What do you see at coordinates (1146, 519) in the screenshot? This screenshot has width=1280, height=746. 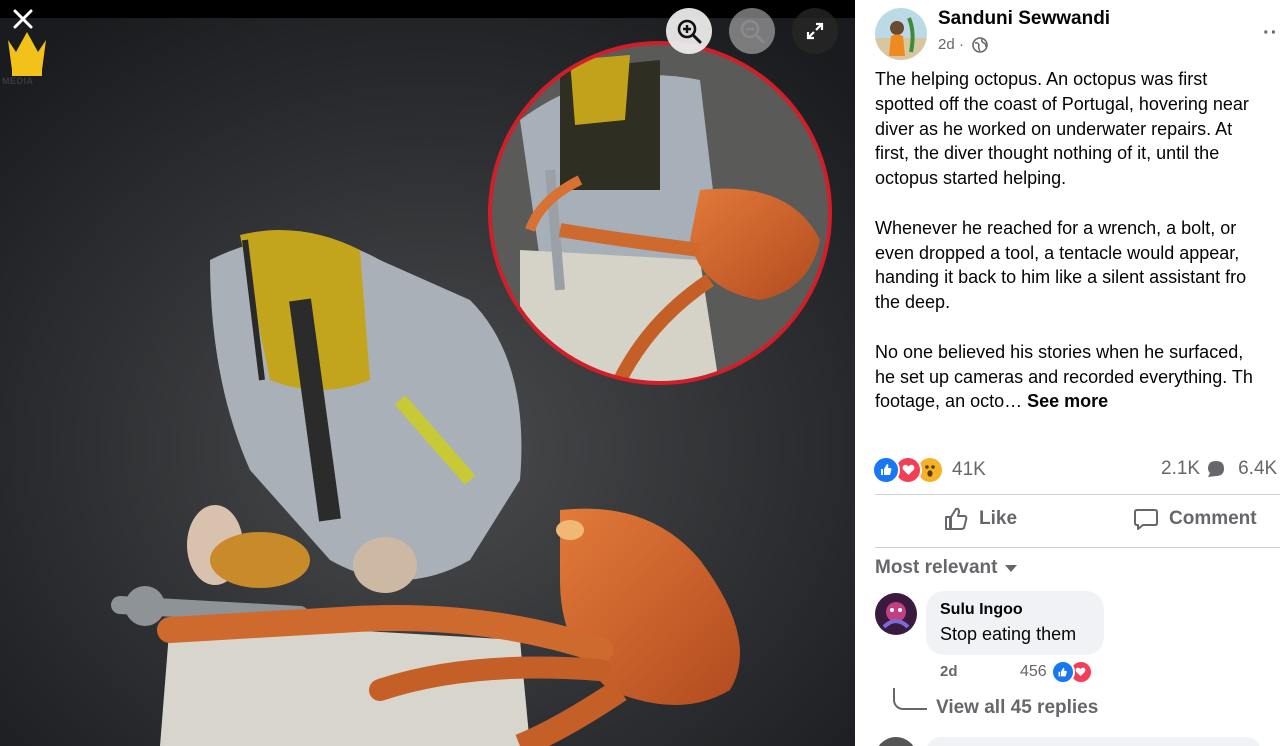 I see `comment-icon` at bounding box center [1146, 519].